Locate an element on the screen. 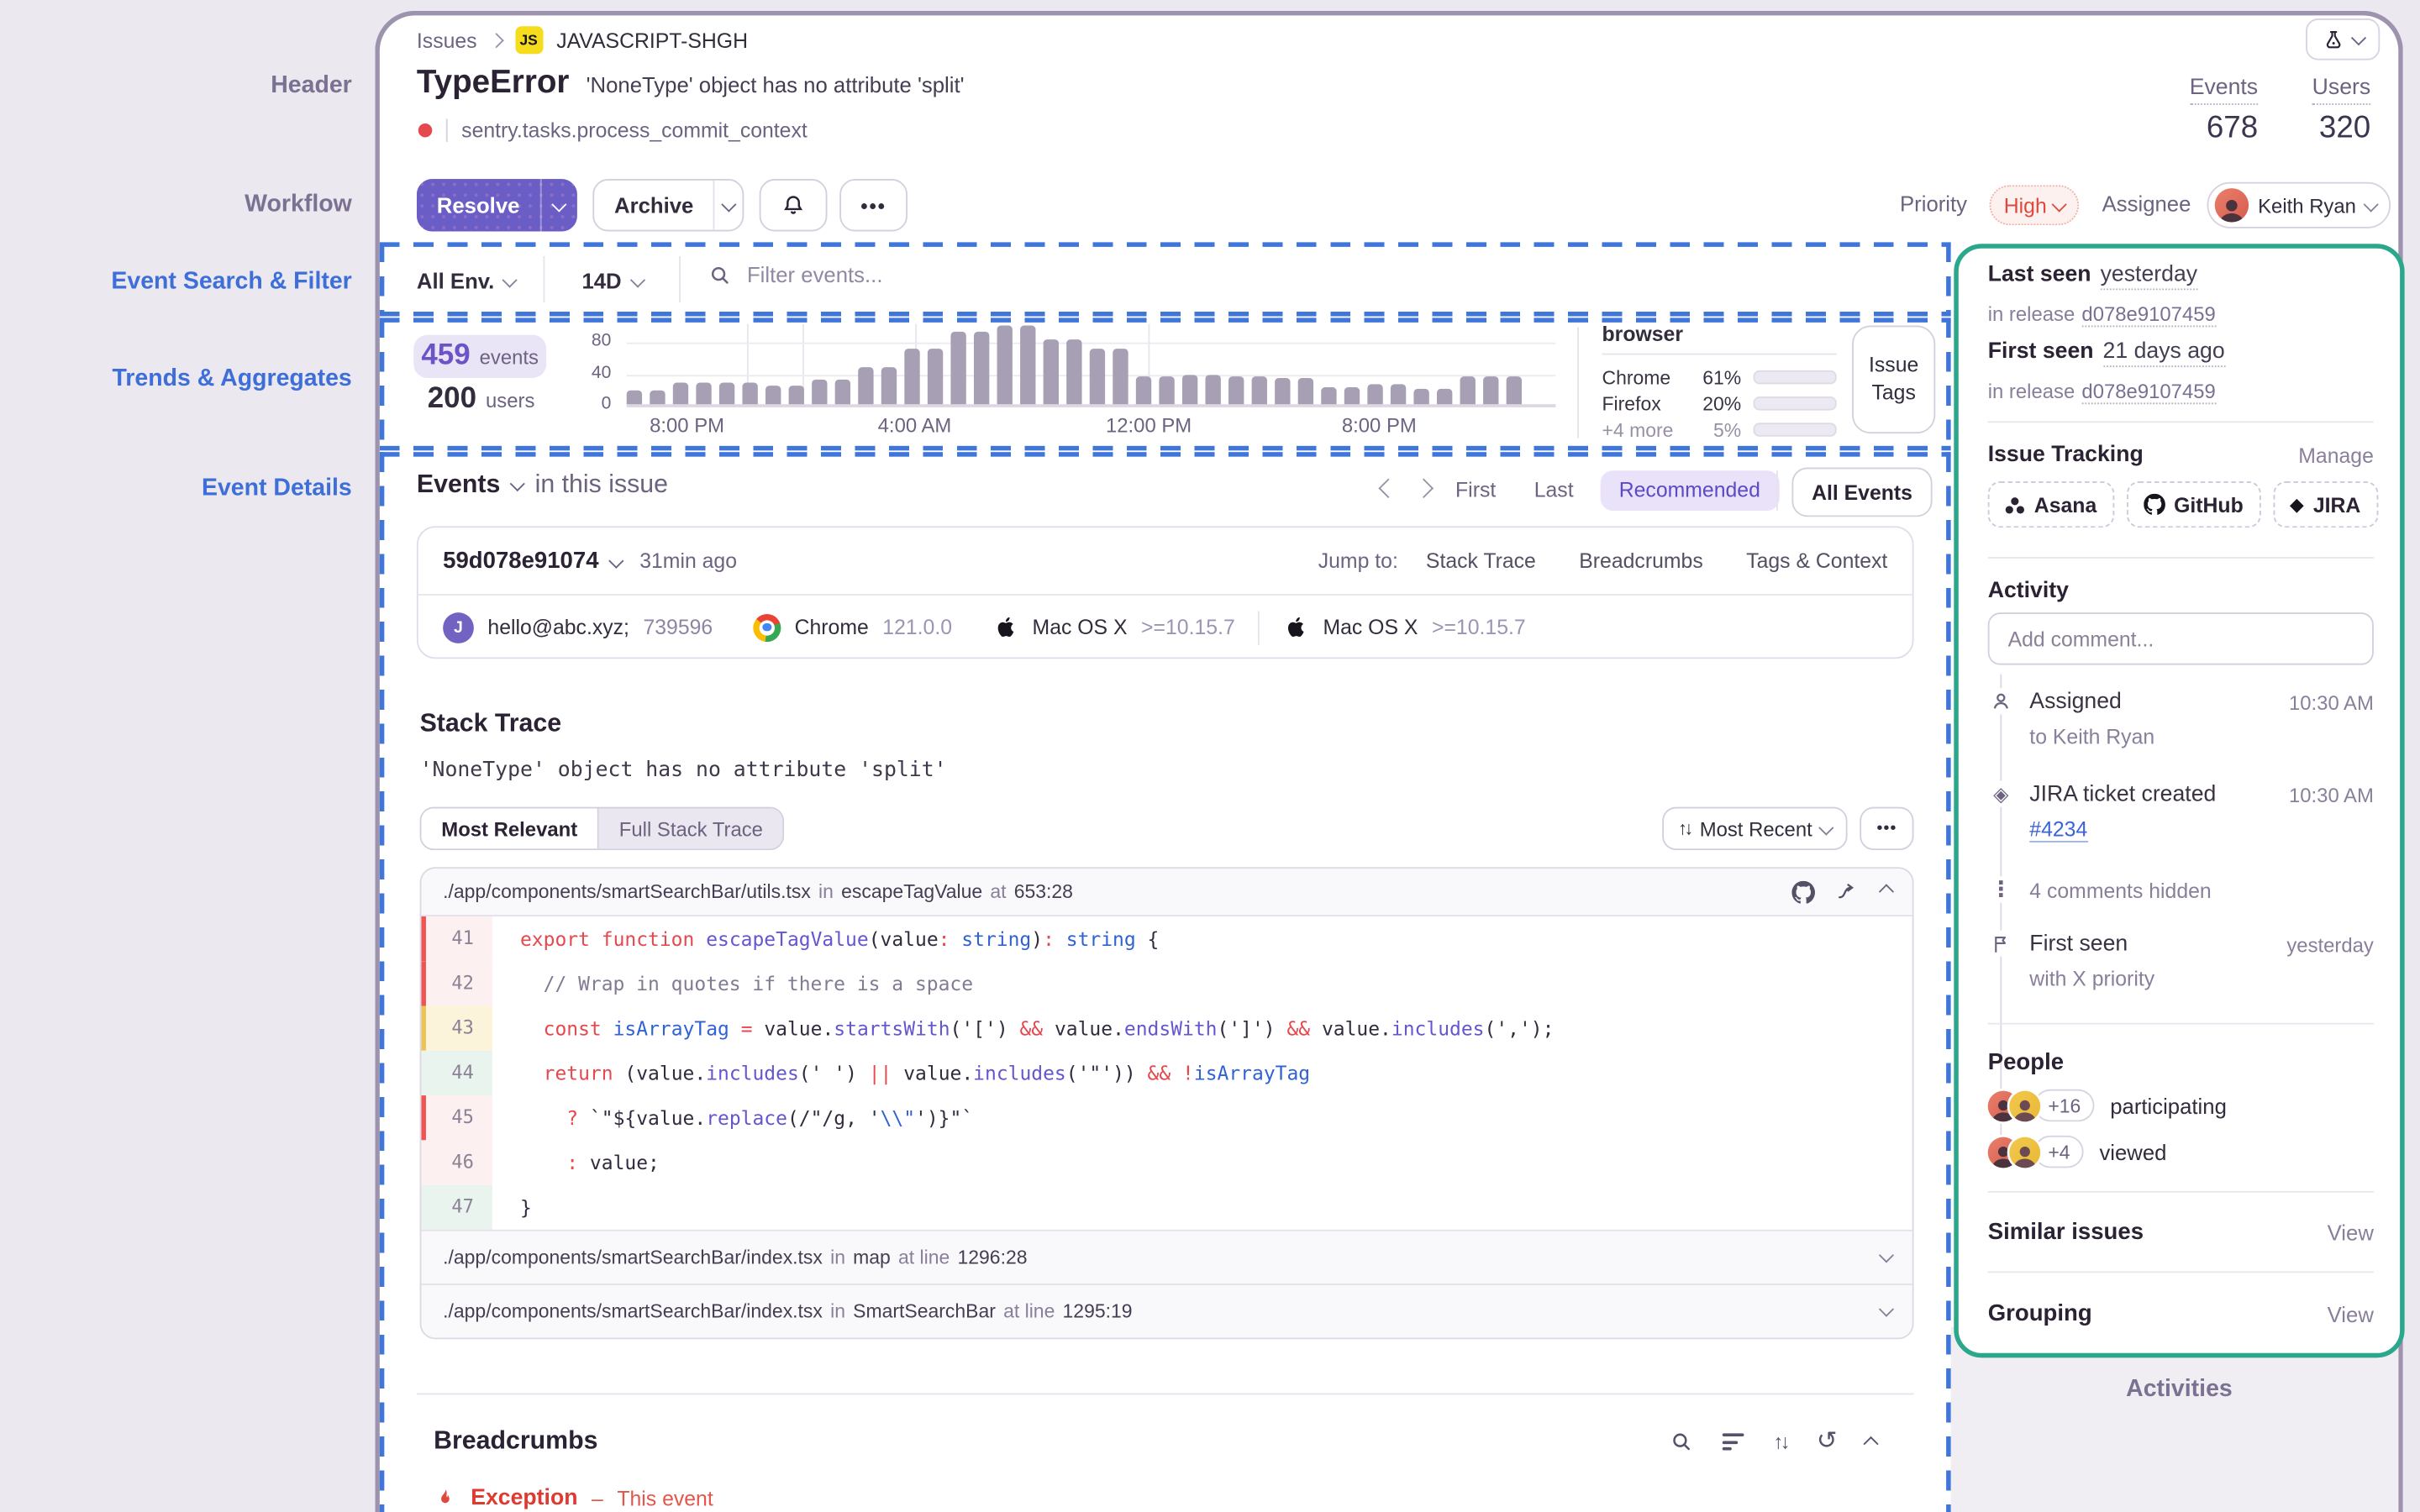 The width and height of the screenshot is (2420, 1512). tag-percent: 20% is located at coordinates (1722, 403).